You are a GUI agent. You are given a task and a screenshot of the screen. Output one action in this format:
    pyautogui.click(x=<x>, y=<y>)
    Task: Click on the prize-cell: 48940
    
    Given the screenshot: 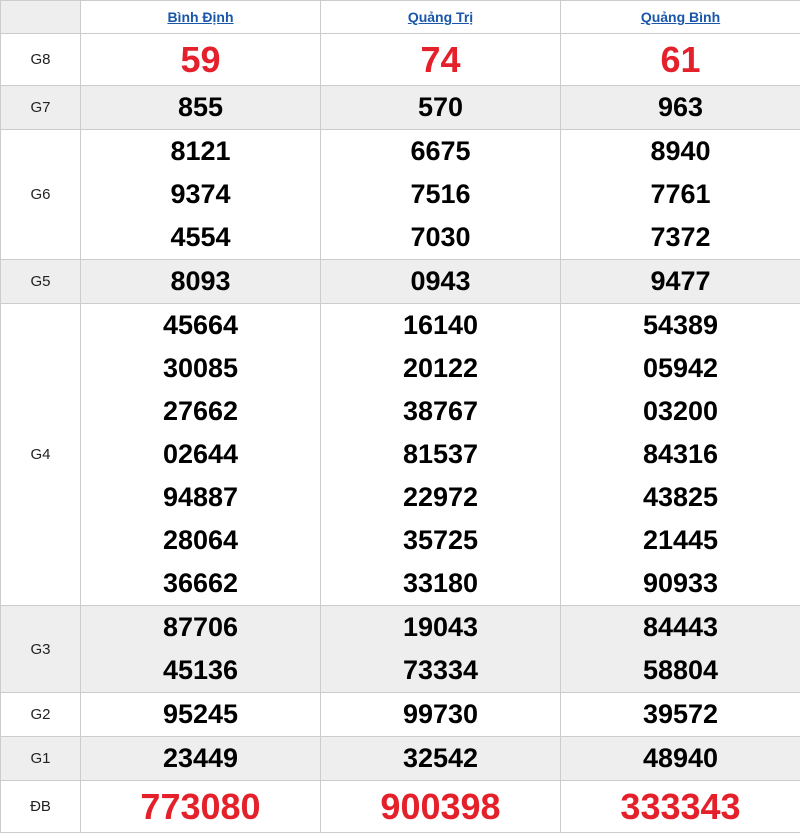 What is the action you would take?
    pyautogui.click(x=680, y=758)
    